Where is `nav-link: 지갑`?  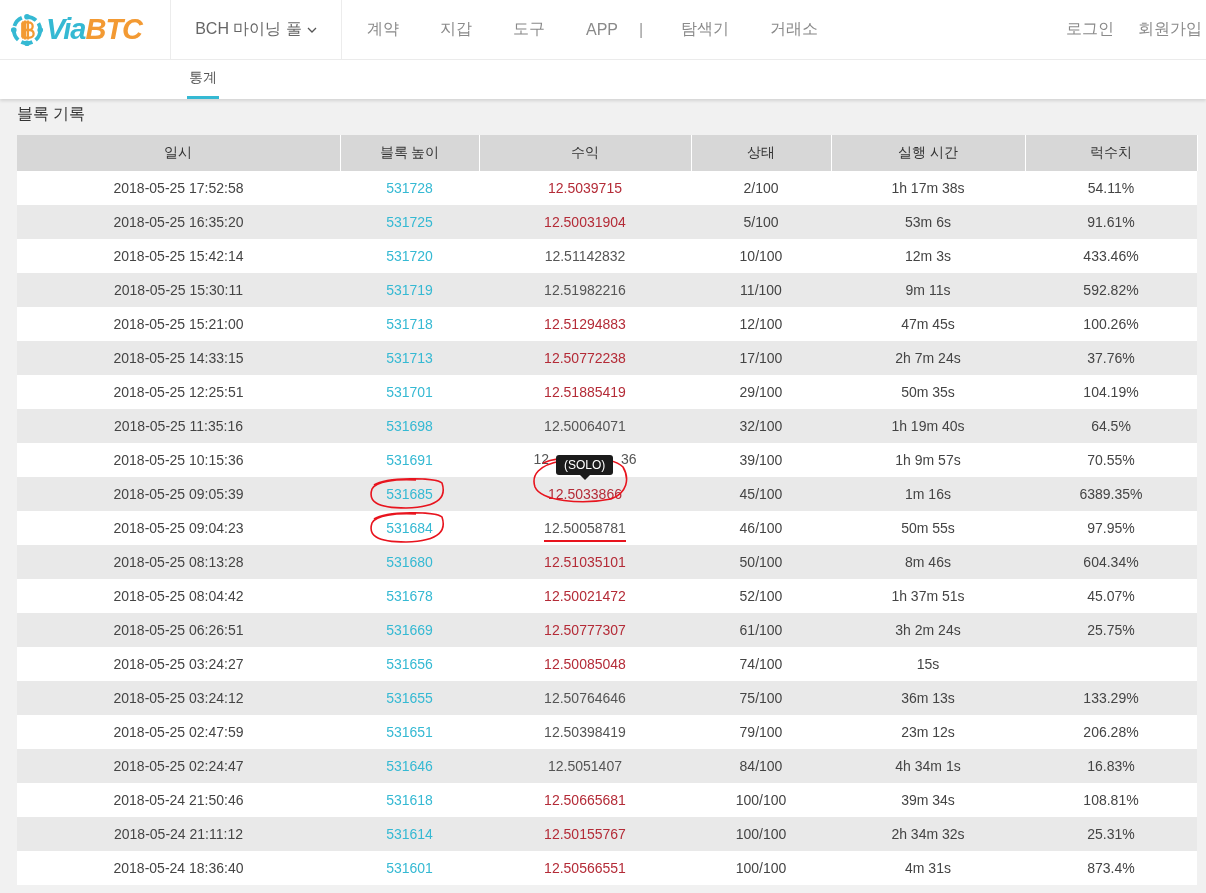 nav-link: 지갑 is located at coordinates (456, 29).